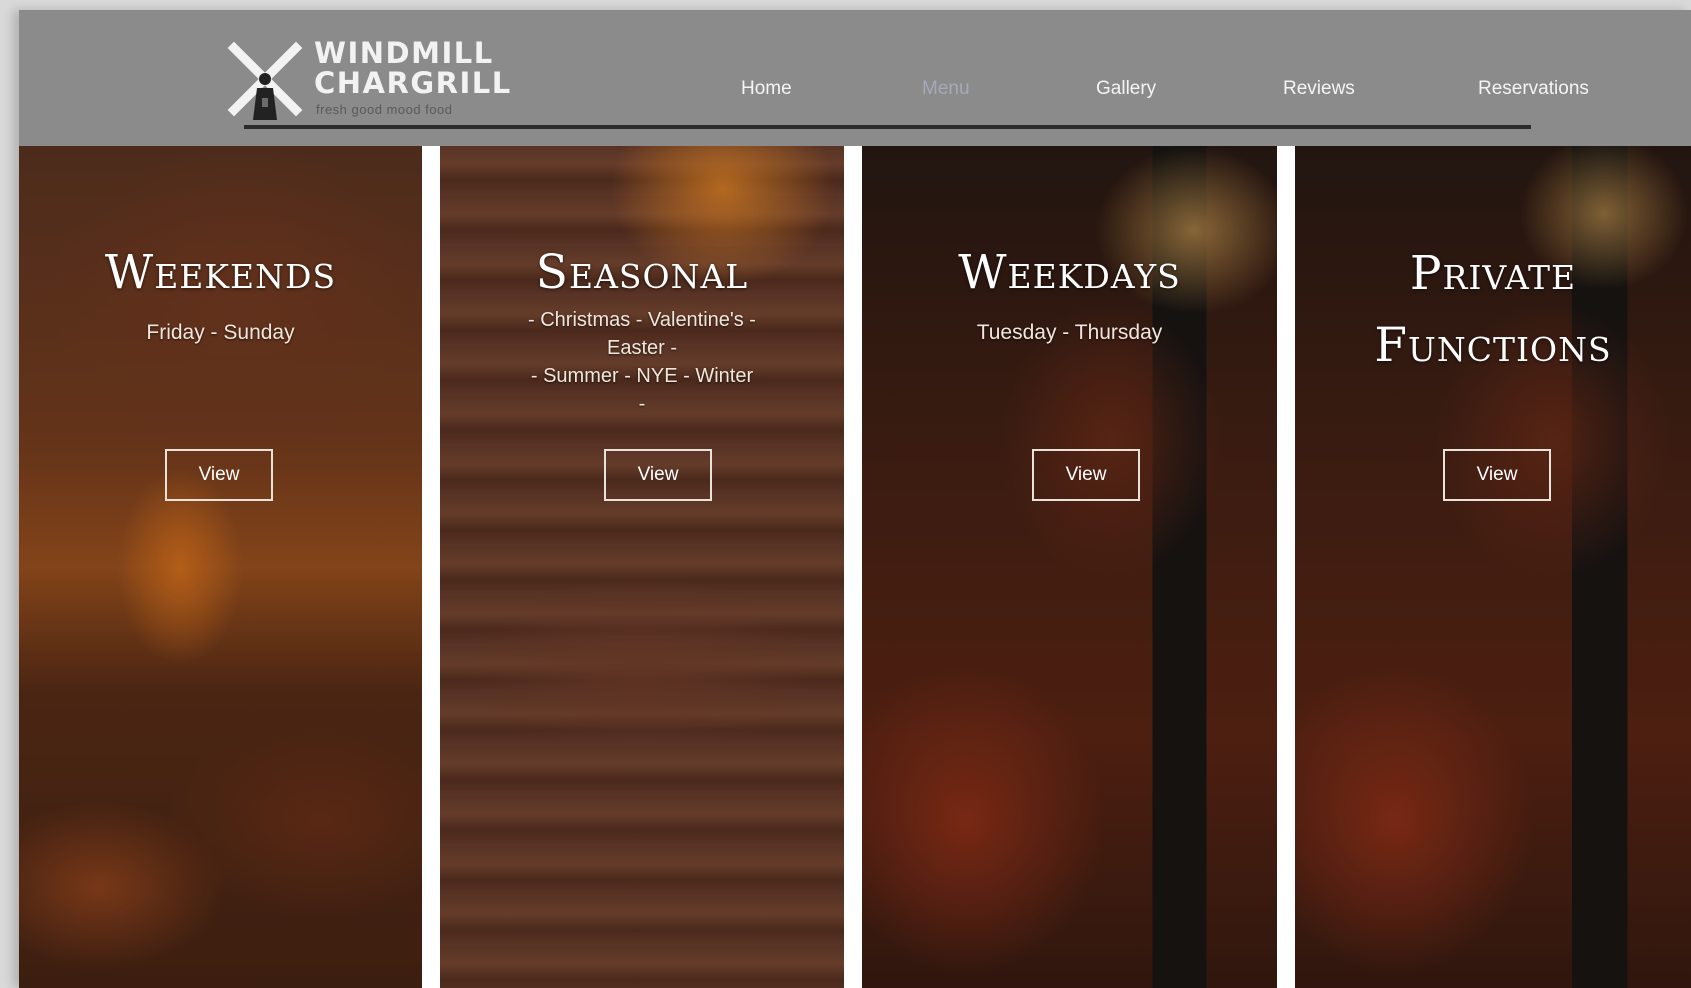 This screenshot has width=1691, height=988. Describe the element at coordinates (1086, 475) in the screenshot. I see `view-weekdays-button: View` at that location.